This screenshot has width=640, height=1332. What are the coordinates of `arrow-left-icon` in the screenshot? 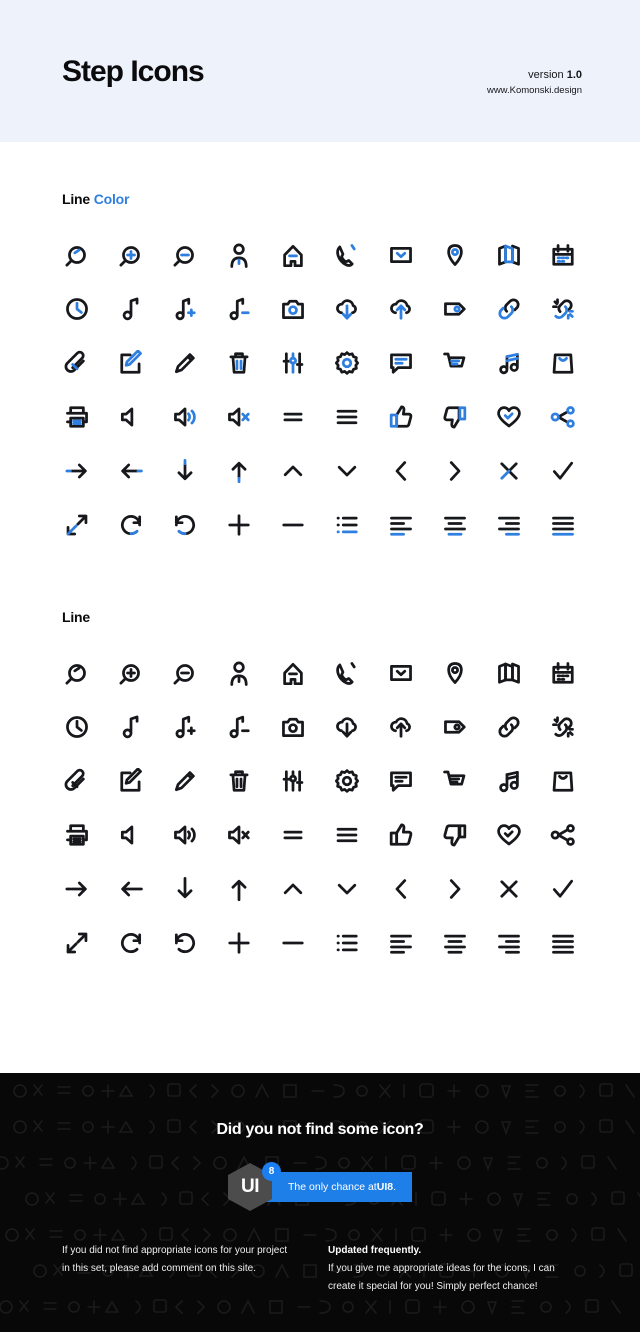 It's located at (131, 471).